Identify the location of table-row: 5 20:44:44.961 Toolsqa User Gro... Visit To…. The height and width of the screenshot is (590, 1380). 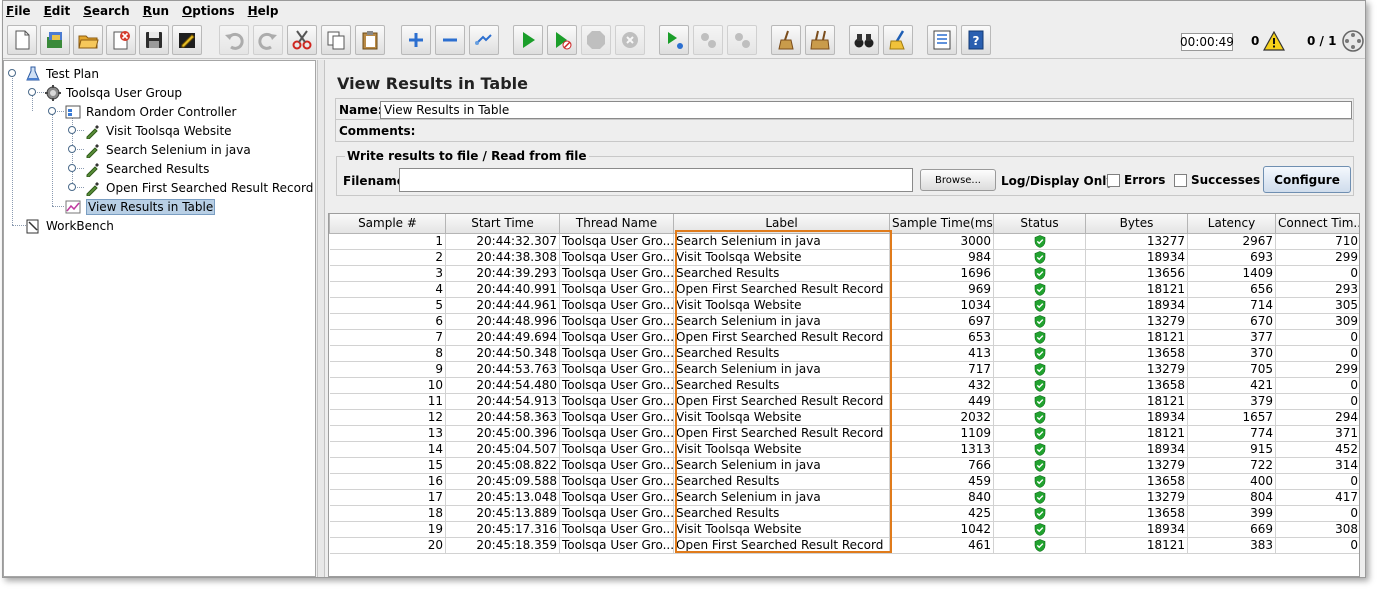
(844, 305).